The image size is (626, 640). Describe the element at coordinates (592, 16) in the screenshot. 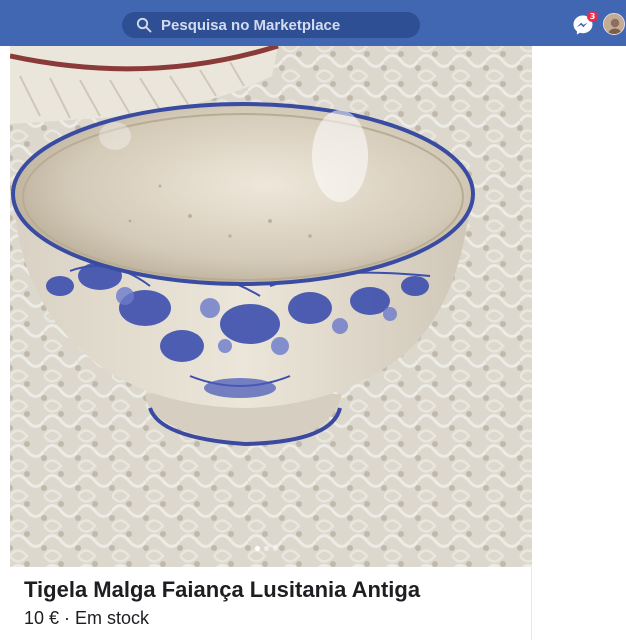

I see `notification-badge: 3` at that location.